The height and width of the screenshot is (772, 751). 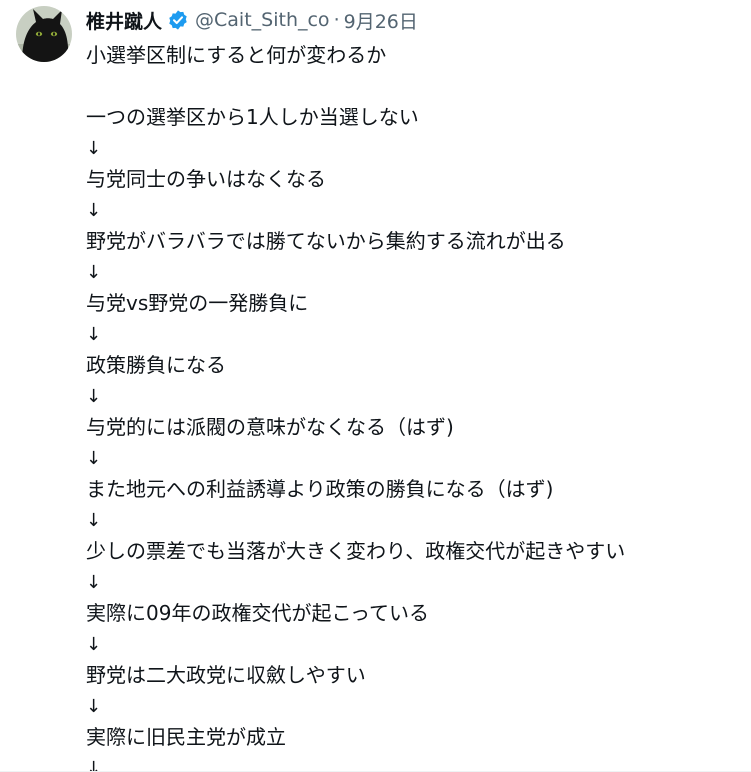 I want to click on display-name: 椎井蹴人, so click(x=124, y=20).